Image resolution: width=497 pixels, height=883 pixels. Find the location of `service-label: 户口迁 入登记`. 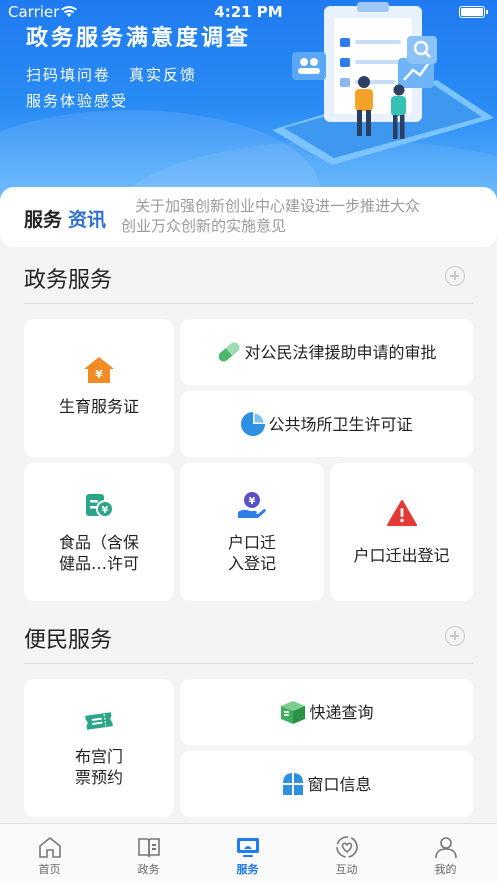

service-label: 户口迁 入登记 is located at coordinates (251, 553).